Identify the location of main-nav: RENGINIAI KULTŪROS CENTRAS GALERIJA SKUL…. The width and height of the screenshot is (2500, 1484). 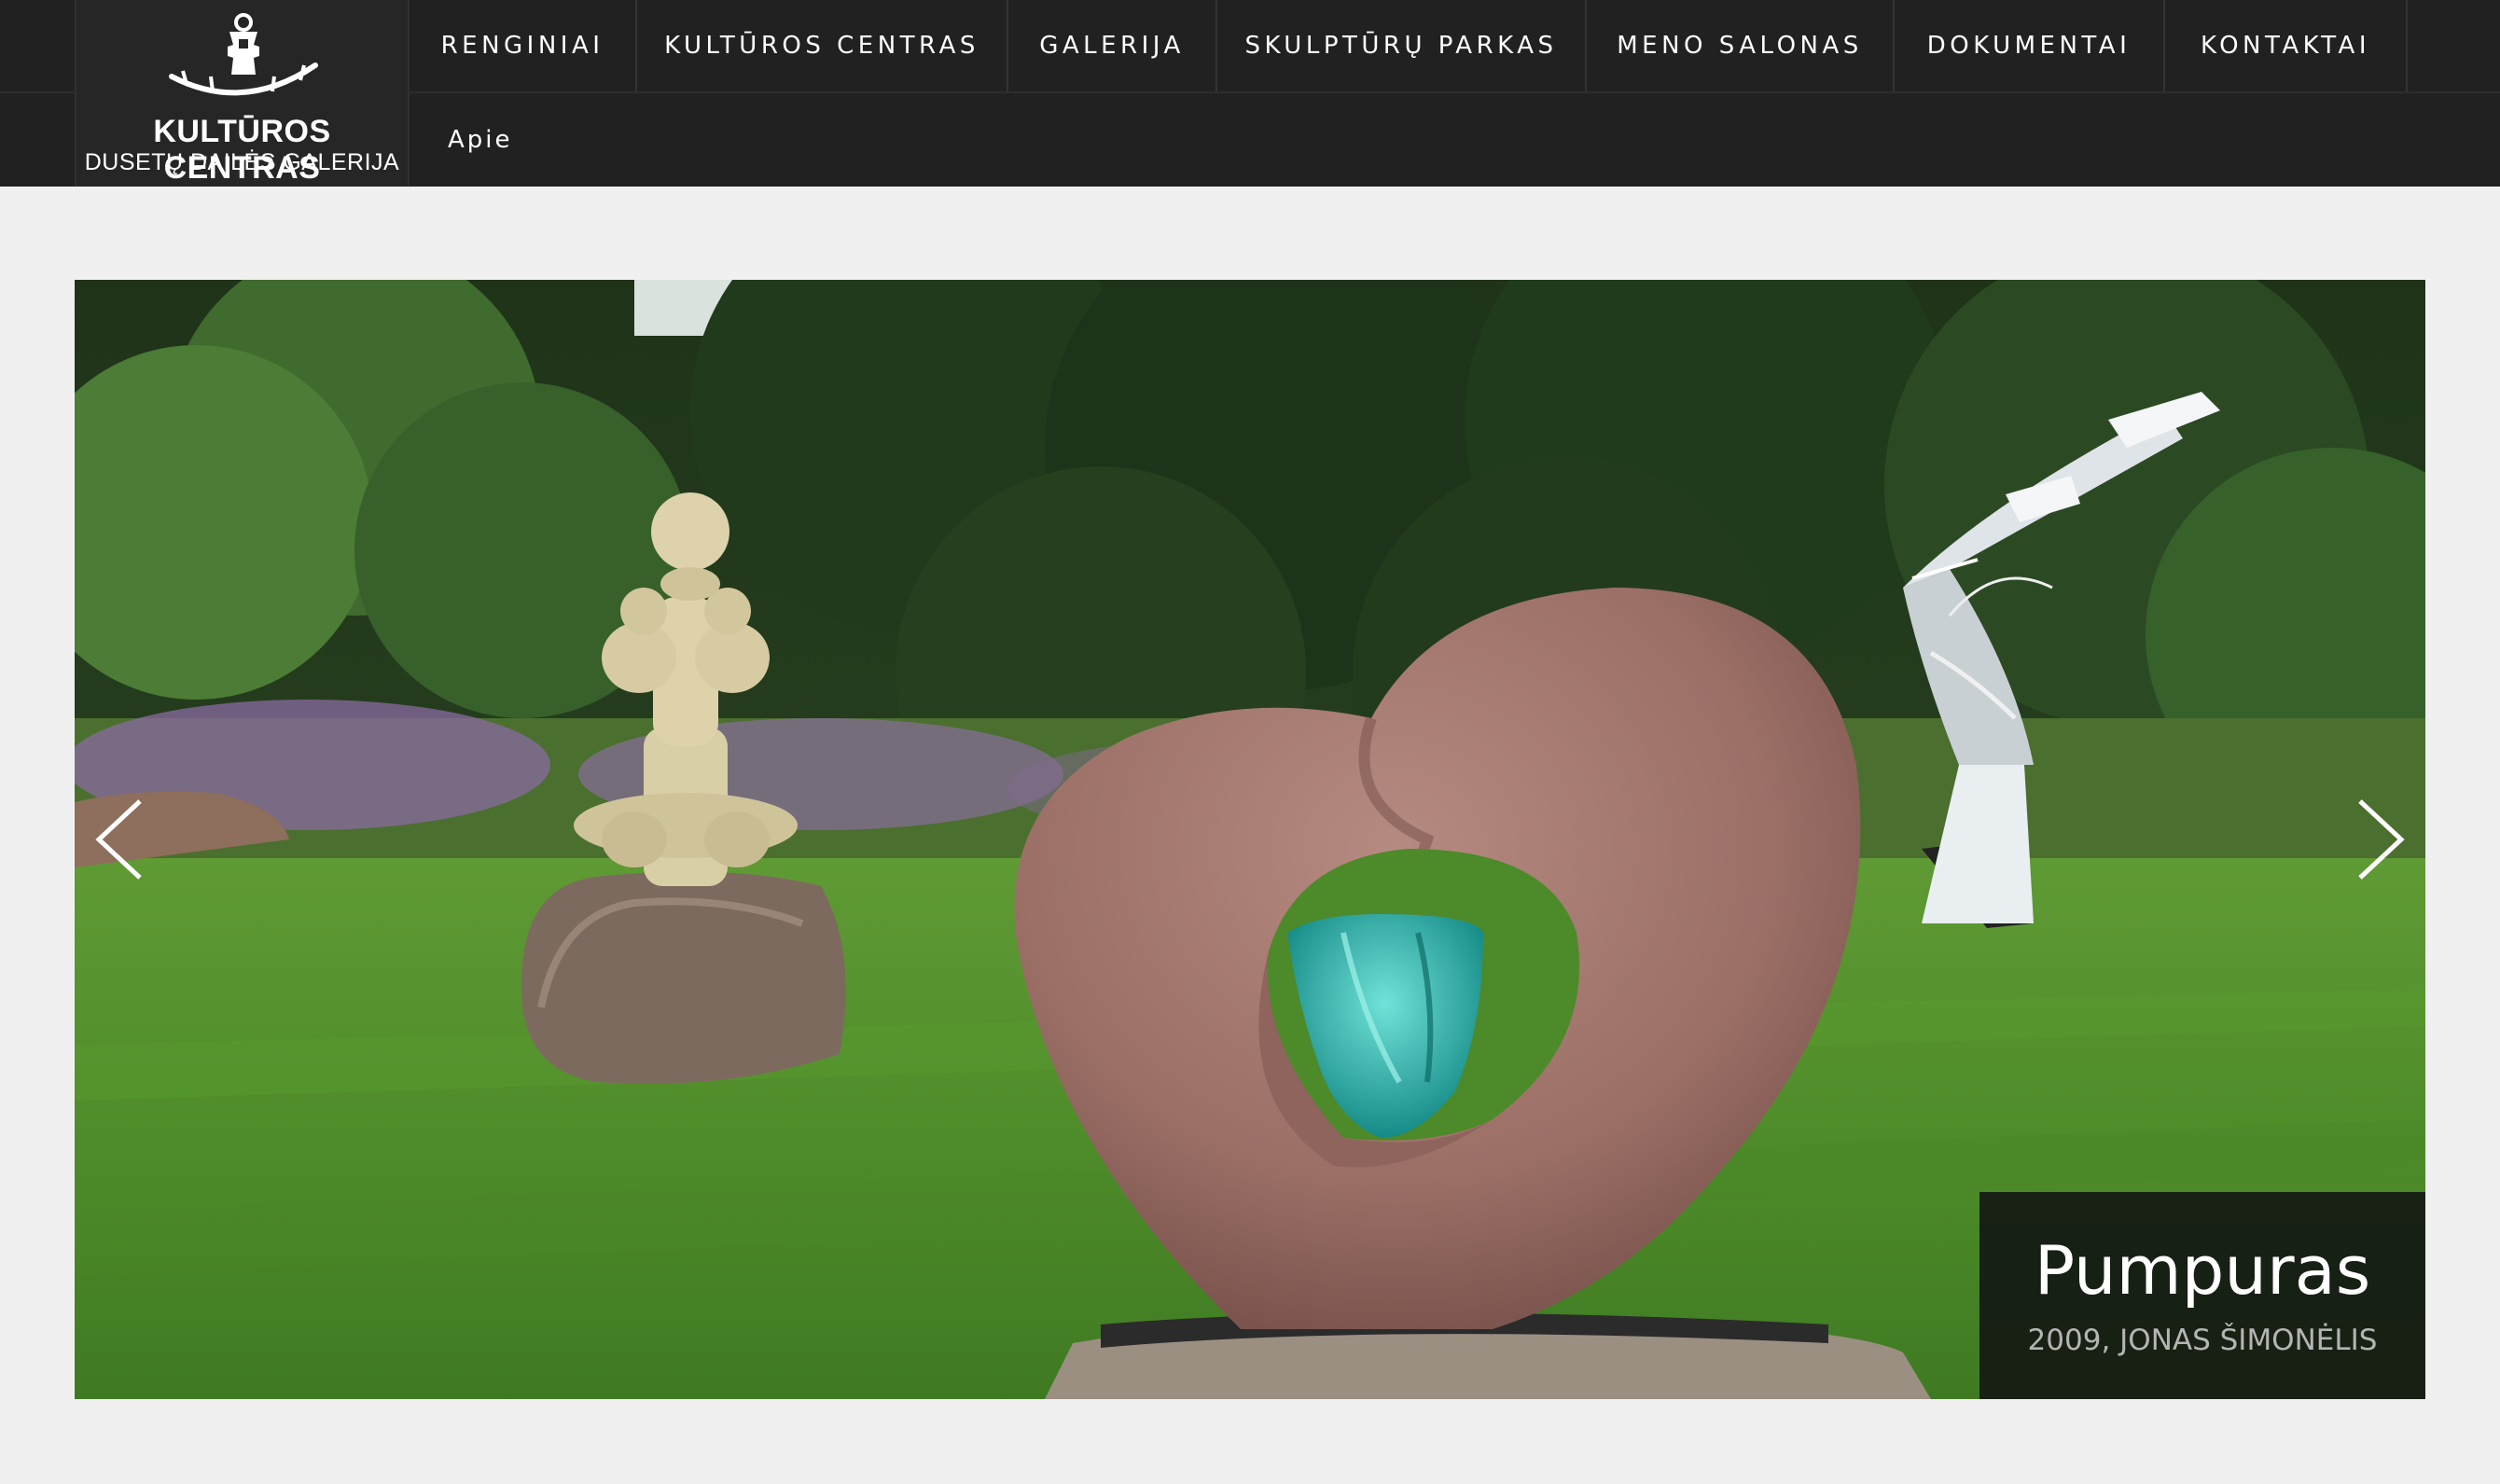
(1409, 45).